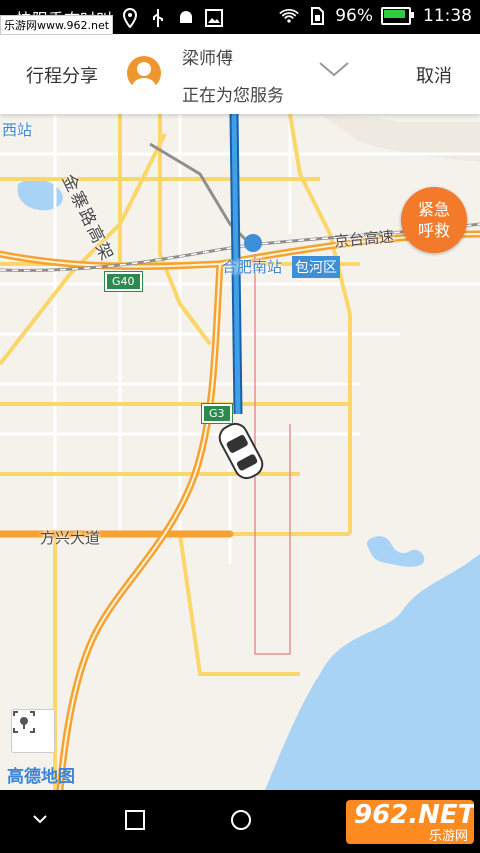  I want to click on battery-icon, so click(397, 16).